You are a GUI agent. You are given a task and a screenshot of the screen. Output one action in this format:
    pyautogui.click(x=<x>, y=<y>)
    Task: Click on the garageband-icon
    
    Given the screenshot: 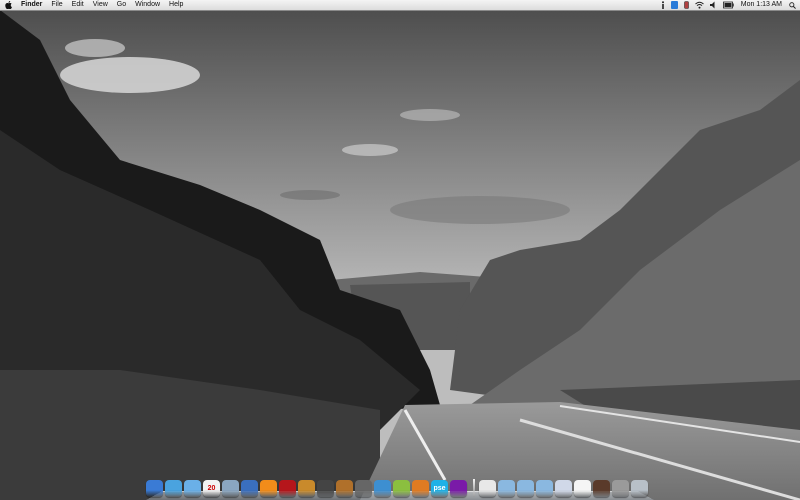 What is the action you would take?
    pyautogui.click(x=344, y=488)
    